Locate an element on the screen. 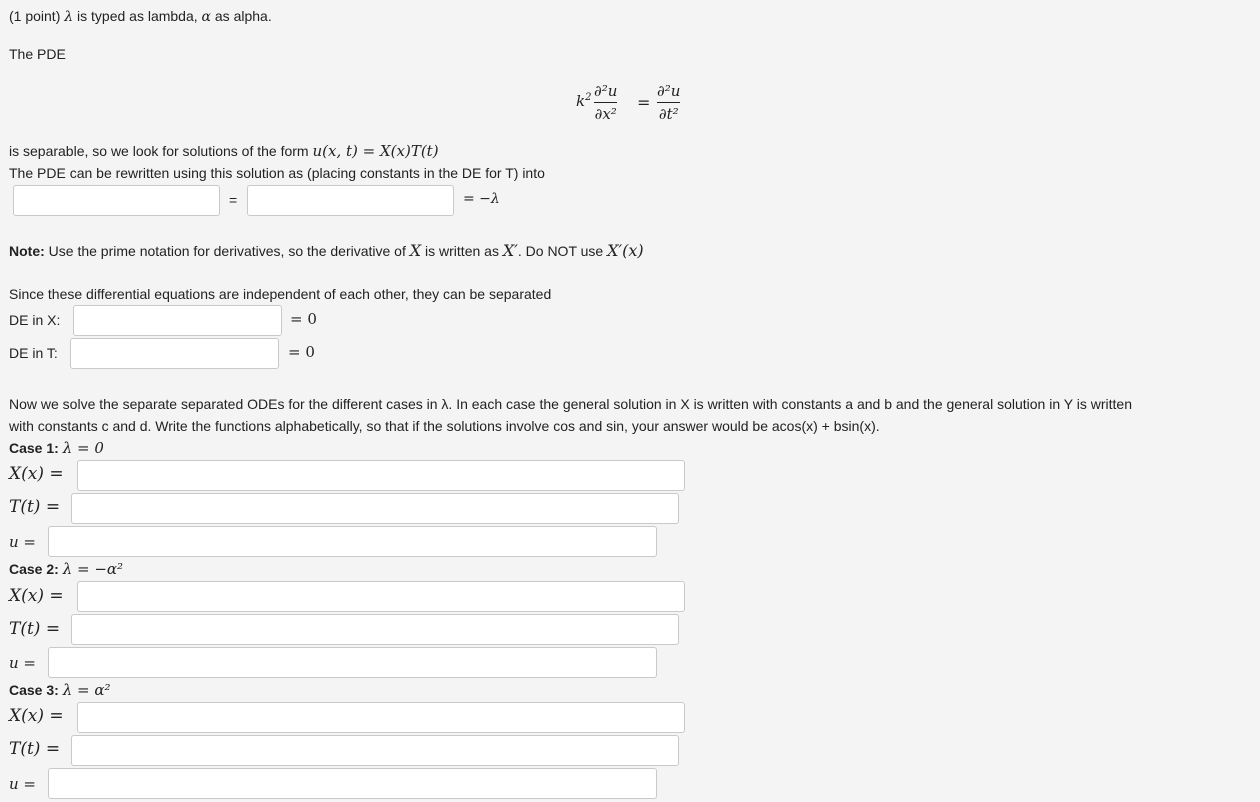  case-label: Case 2: is located at coordinates (34, 569).